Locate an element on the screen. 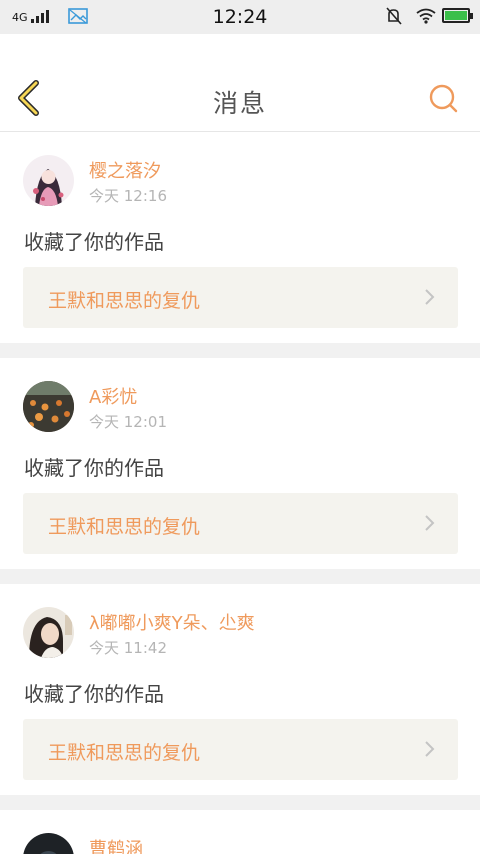  timestamp: 今天 12:01 is located at coordinates (128, 422).